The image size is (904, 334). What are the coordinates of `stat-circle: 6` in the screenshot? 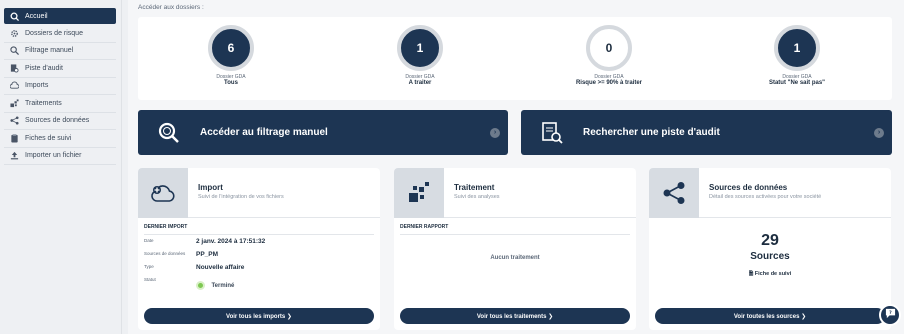 It's located at (231, 48).